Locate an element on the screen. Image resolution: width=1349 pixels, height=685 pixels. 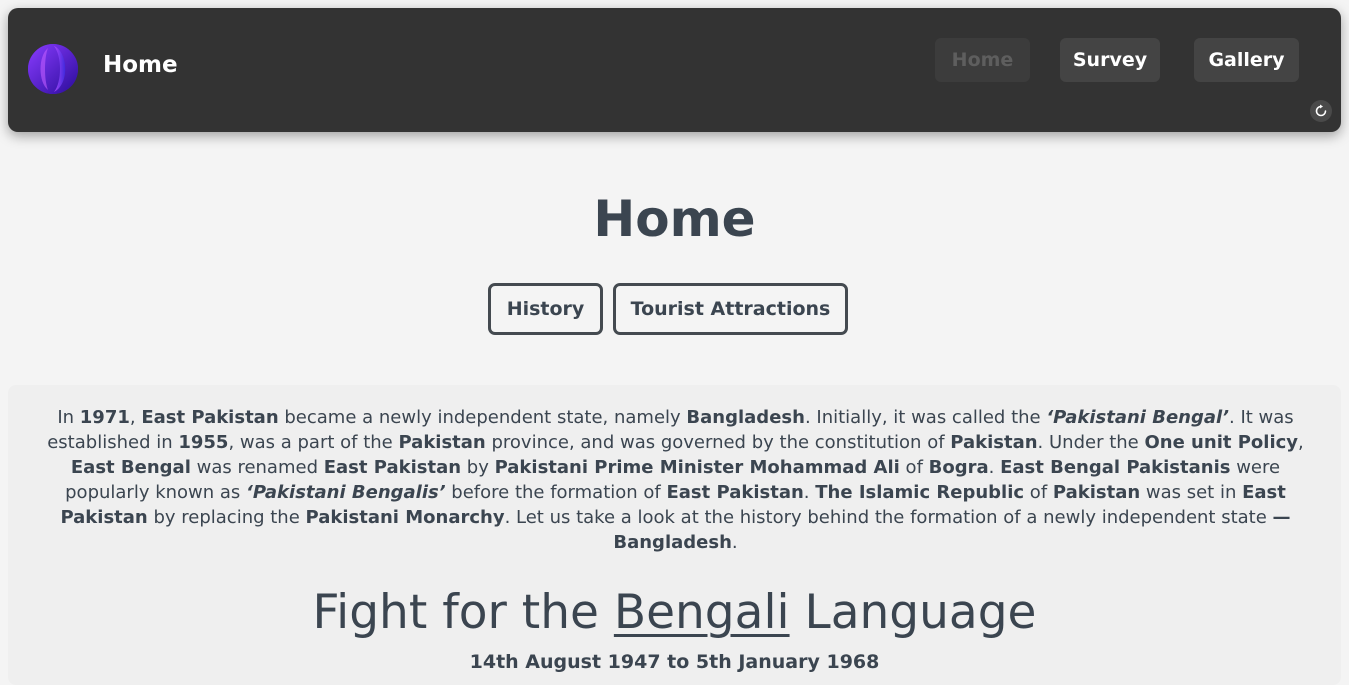
refresh-icon is located at coordinates (1321, 111).